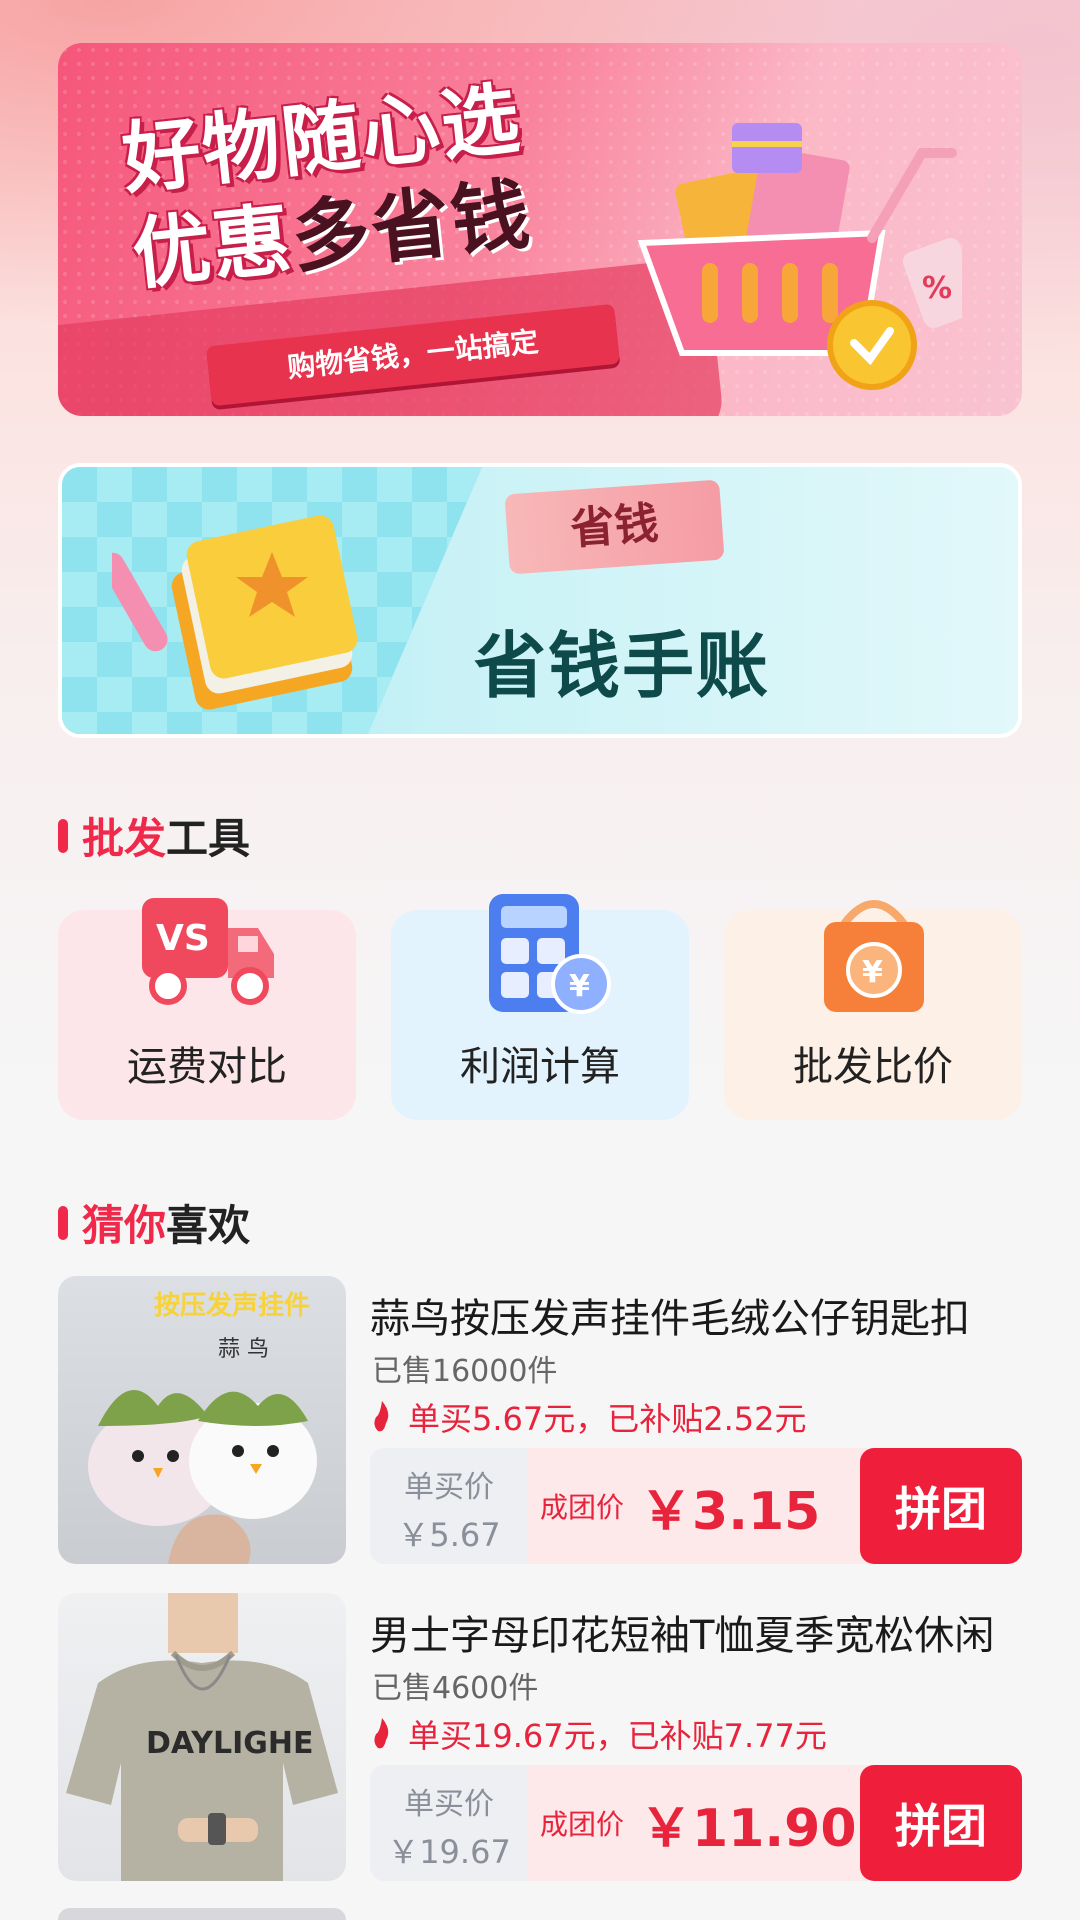 The image size is (1080, 1920). Describe the element at coordinates (449, 1852) in the screenshot. I see `single-price-value: ￥19.67` at that location.